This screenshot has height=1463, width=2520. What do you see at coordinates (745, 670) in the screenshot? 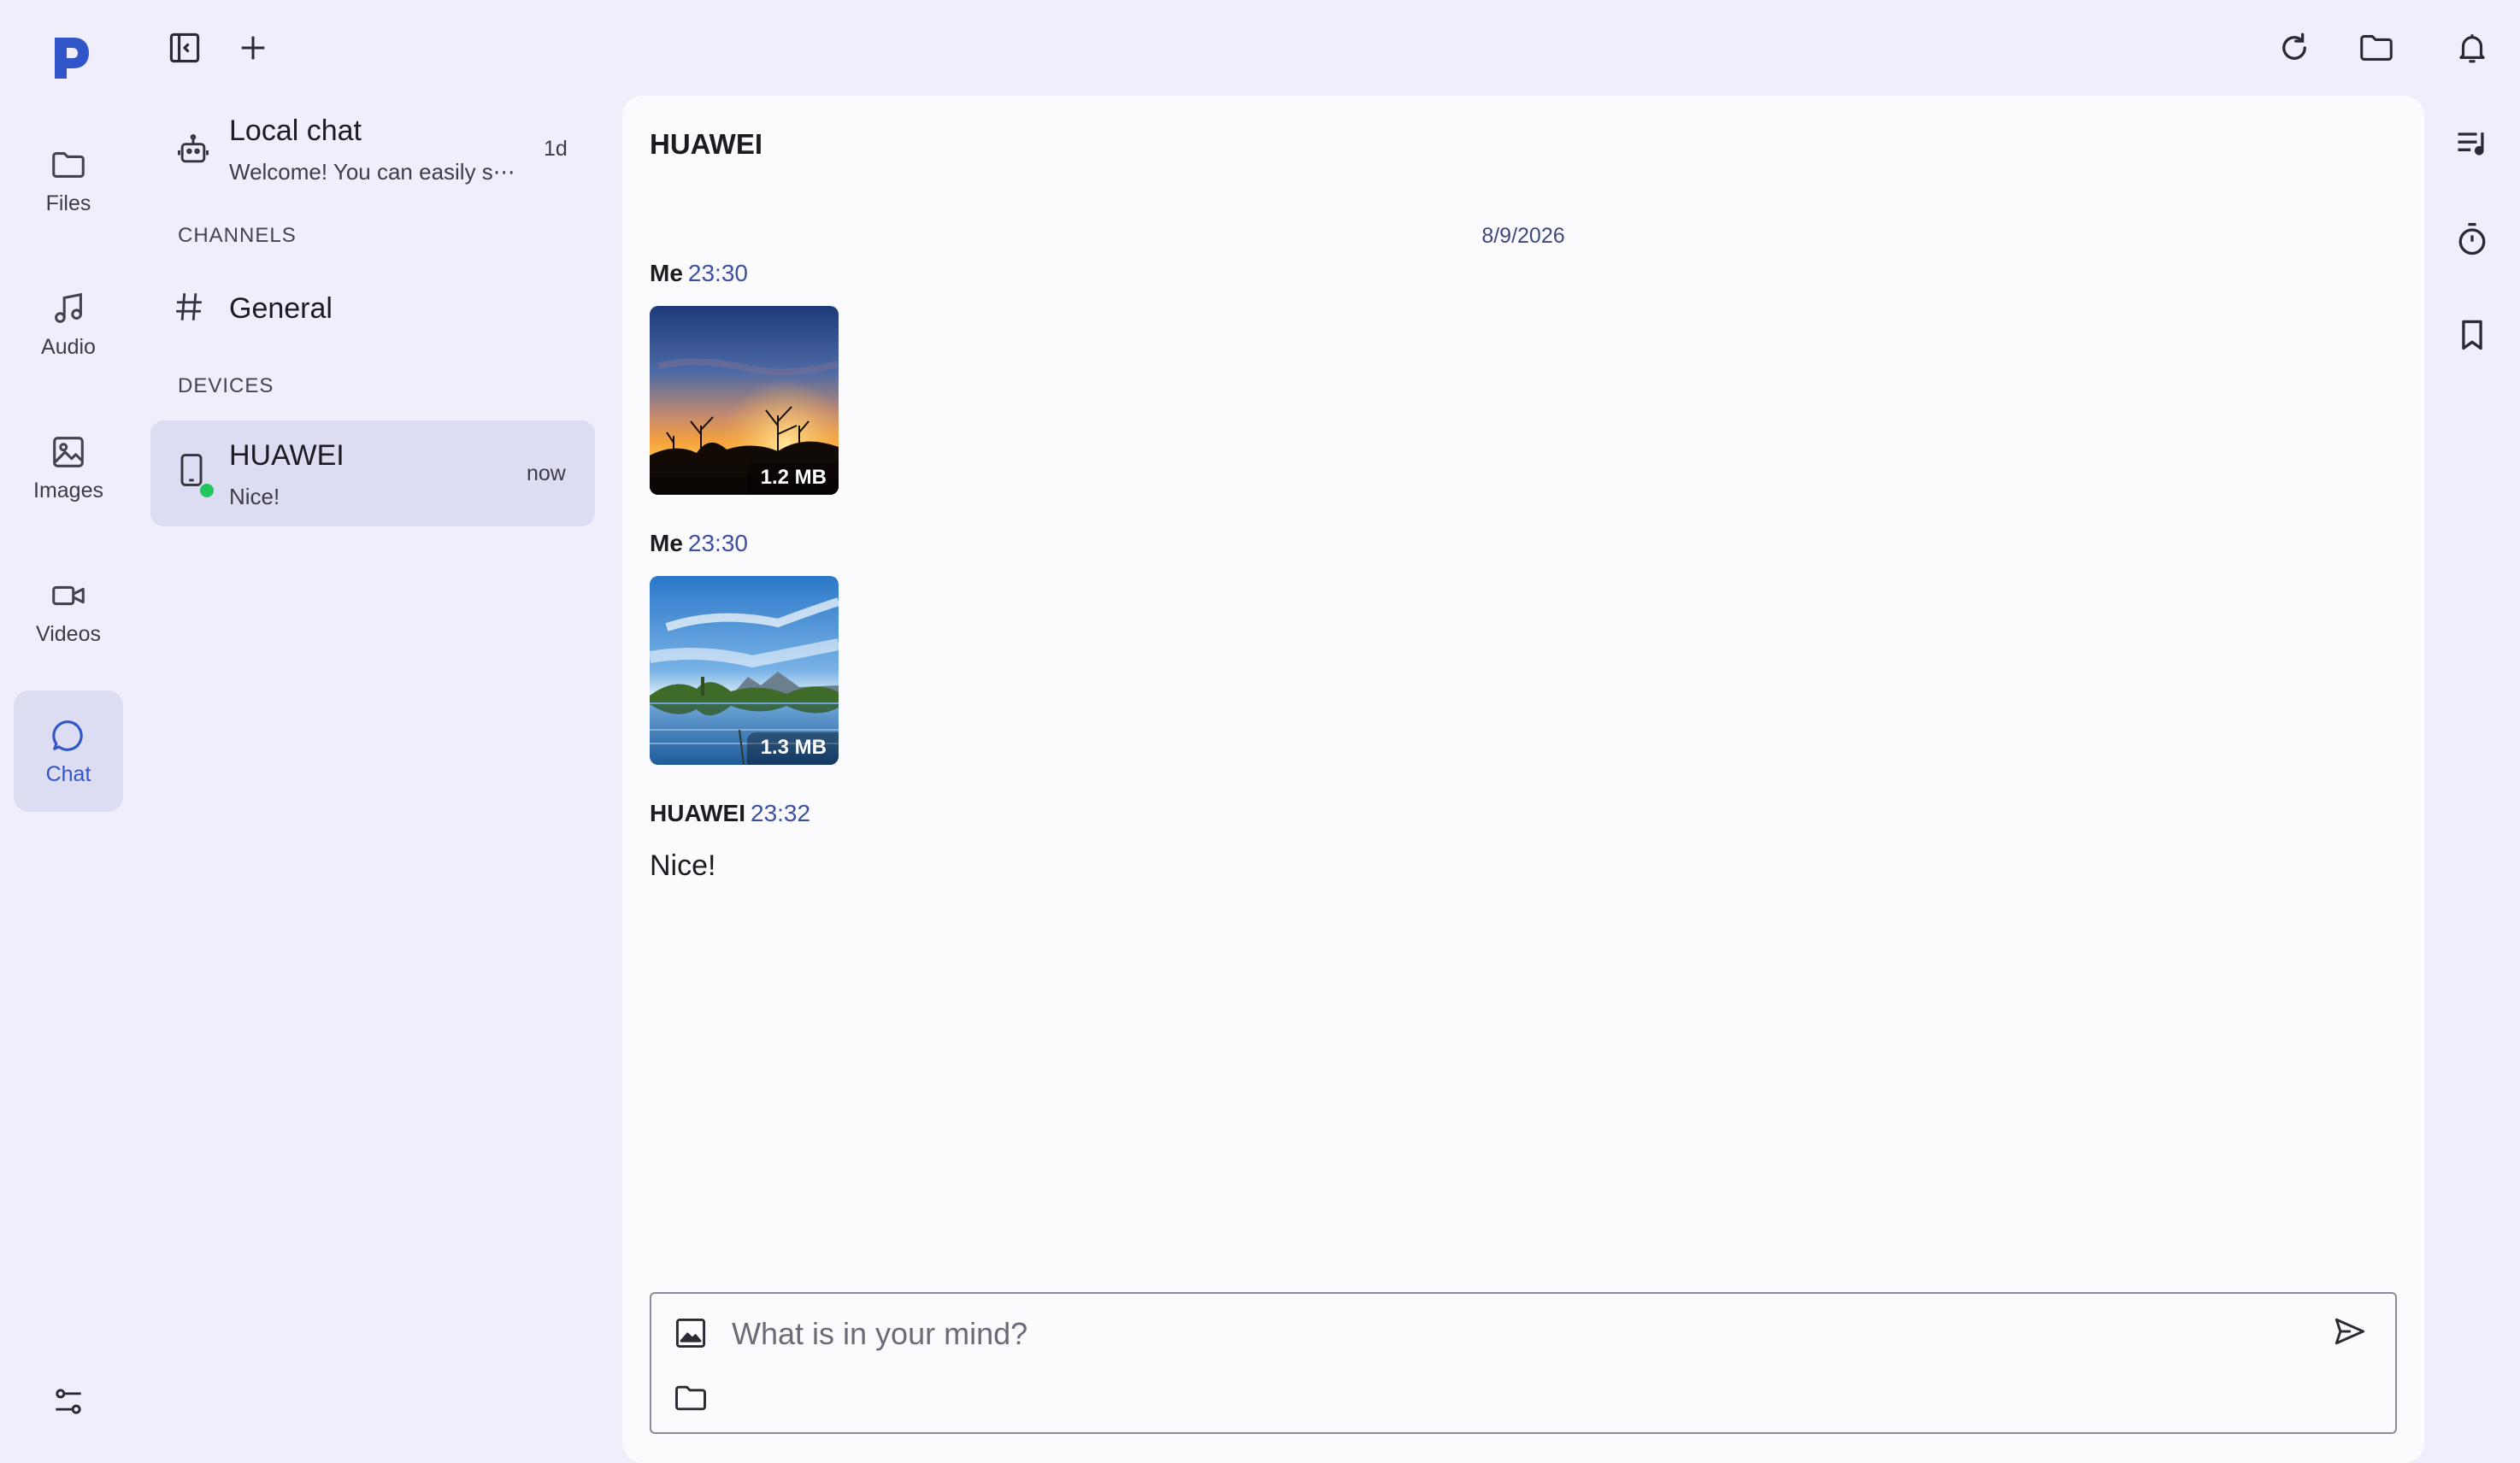
I see `image-attachment-lake: 1.3 MB` at bounding box center [745, 670].